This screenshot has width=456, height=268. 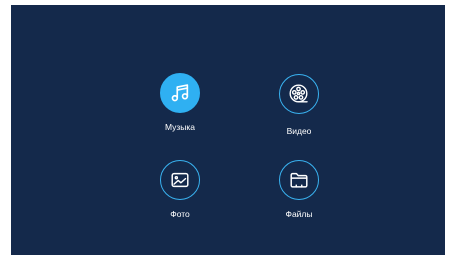 I want to click on music-icon, so click(x=180, y=93).